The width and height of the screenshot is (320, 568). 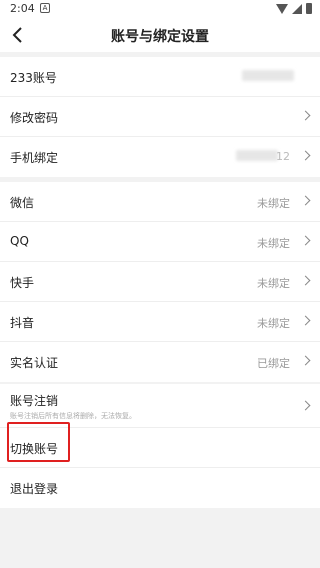 I want to click on status-icons, so click(x=294, y=8).